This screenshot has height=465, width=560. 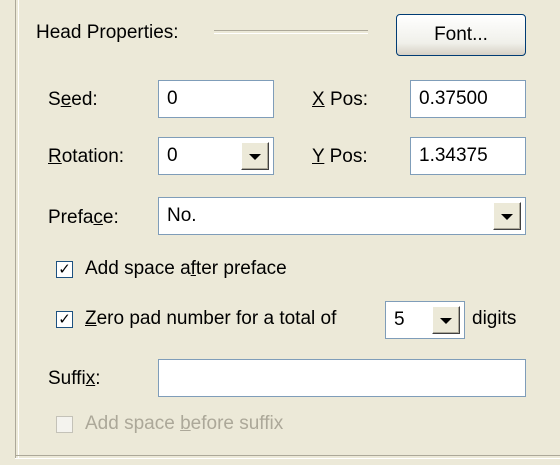 I want to click on x-pos-input: 0.37500, so click(x=468, y=99).